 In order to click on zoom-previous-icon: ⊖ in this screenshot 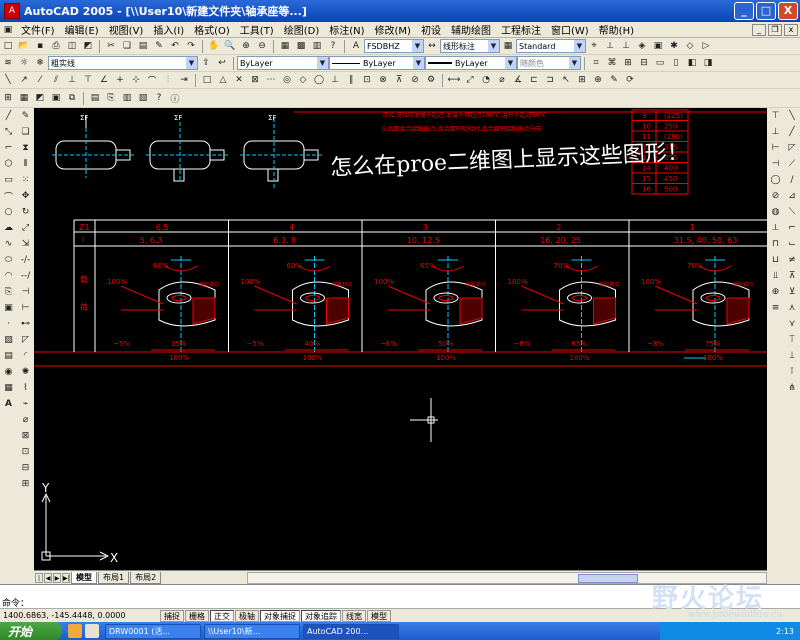, I will do `click(262, 46)`.